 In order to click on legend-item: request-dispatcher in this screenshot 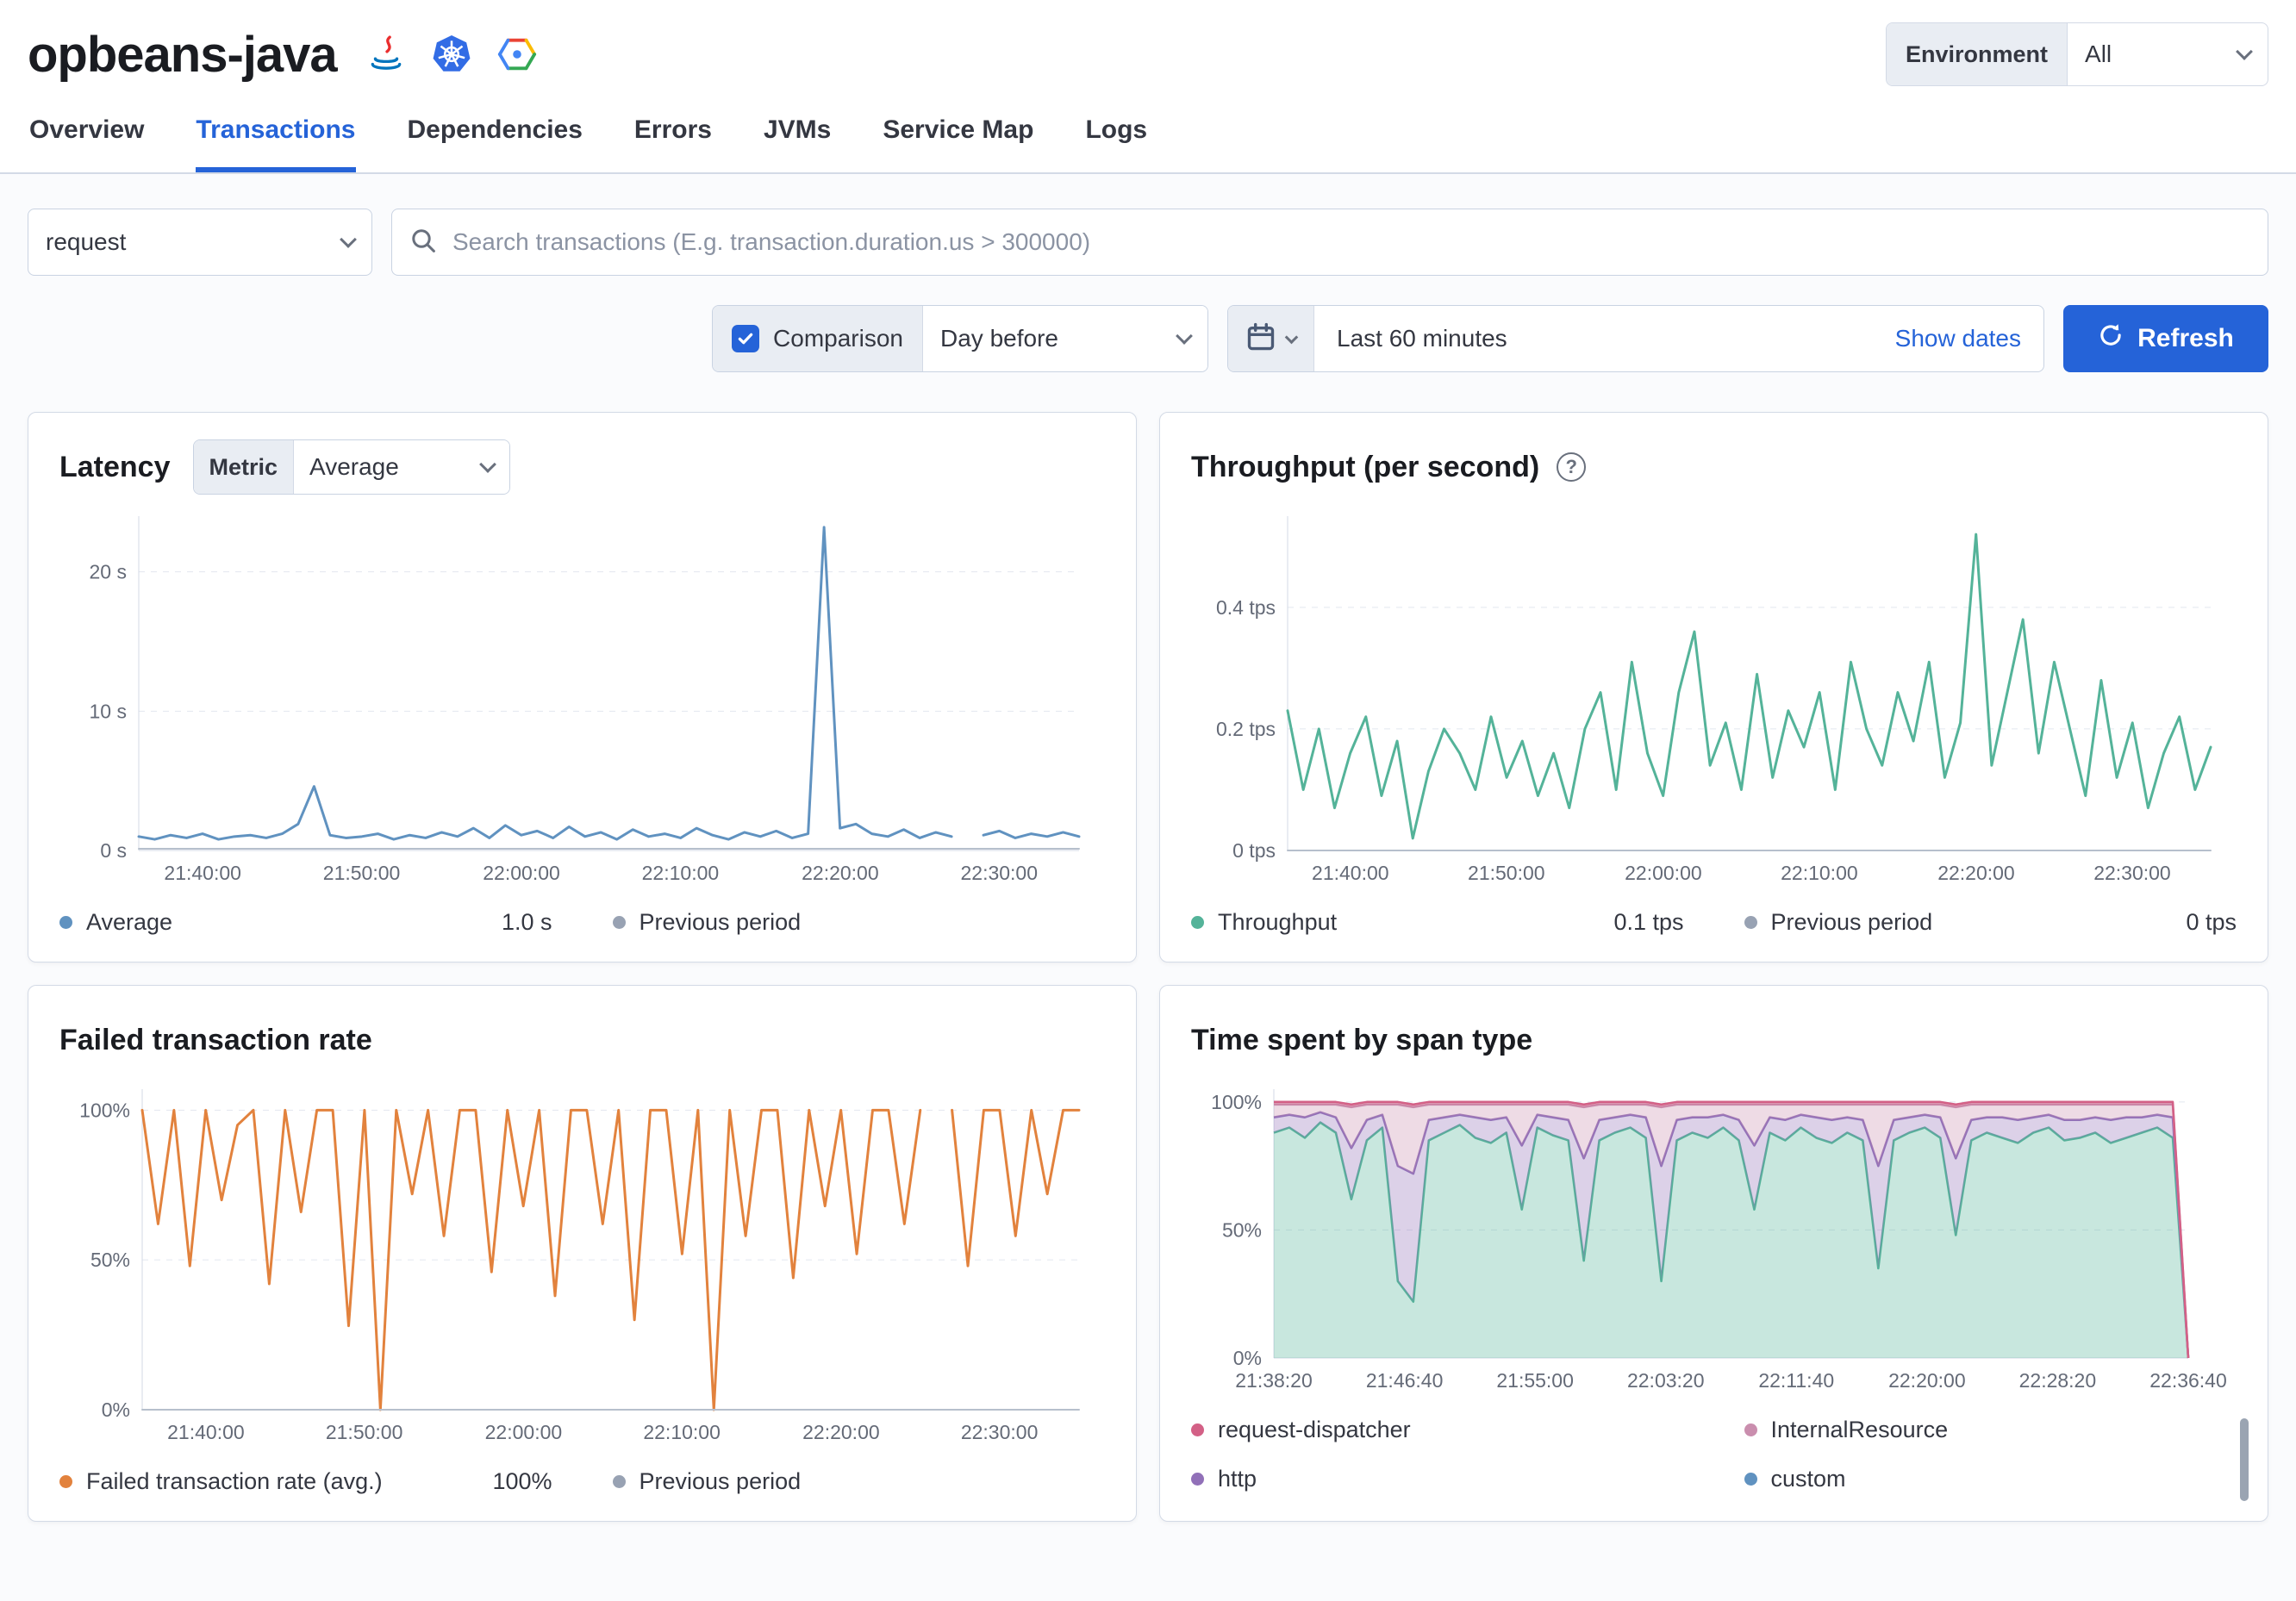, I will do `click(1437, 1430)`.